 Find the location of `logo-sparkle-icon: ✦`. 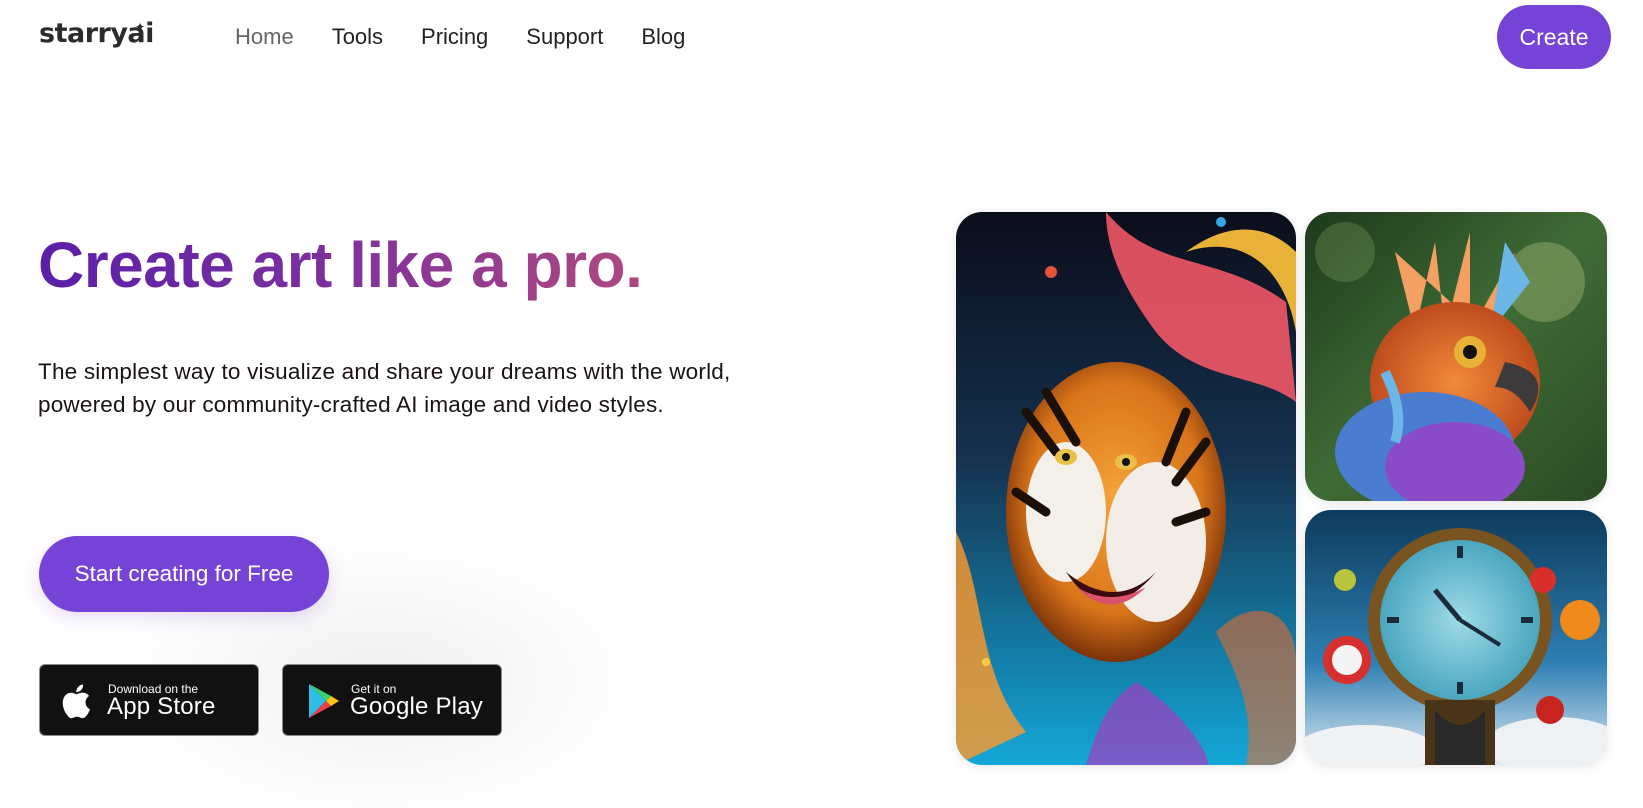

logo-sparkle-icon: ✦ is located at coordinates (140, 27).